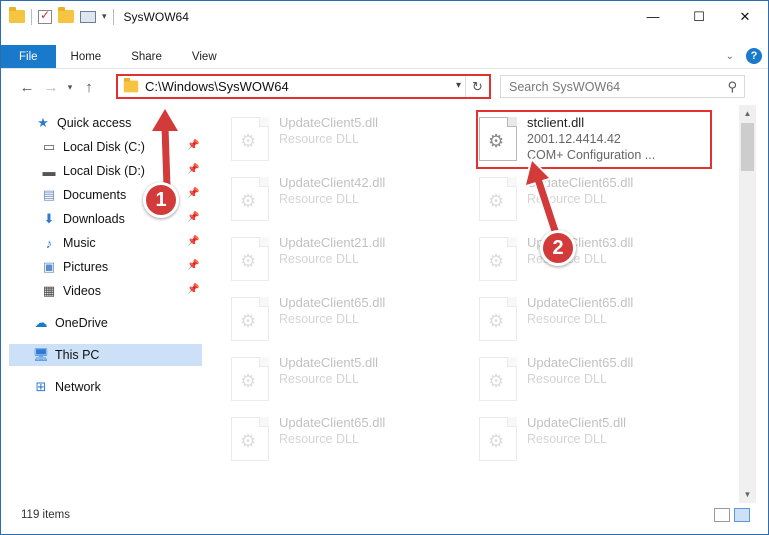 The height and width of the screenshot is (535, 769). What do you see at coordinates (66, 15) in the screenshot?
I see `new-folder-icon` at bounding box center [66, 15].